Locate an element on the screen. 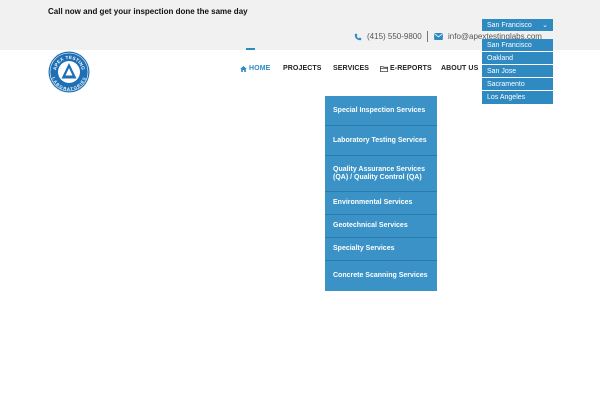 The image size is (600, 400). company-logo: APEX TESTING LABORATORIES is located at coordinates (69, 72).